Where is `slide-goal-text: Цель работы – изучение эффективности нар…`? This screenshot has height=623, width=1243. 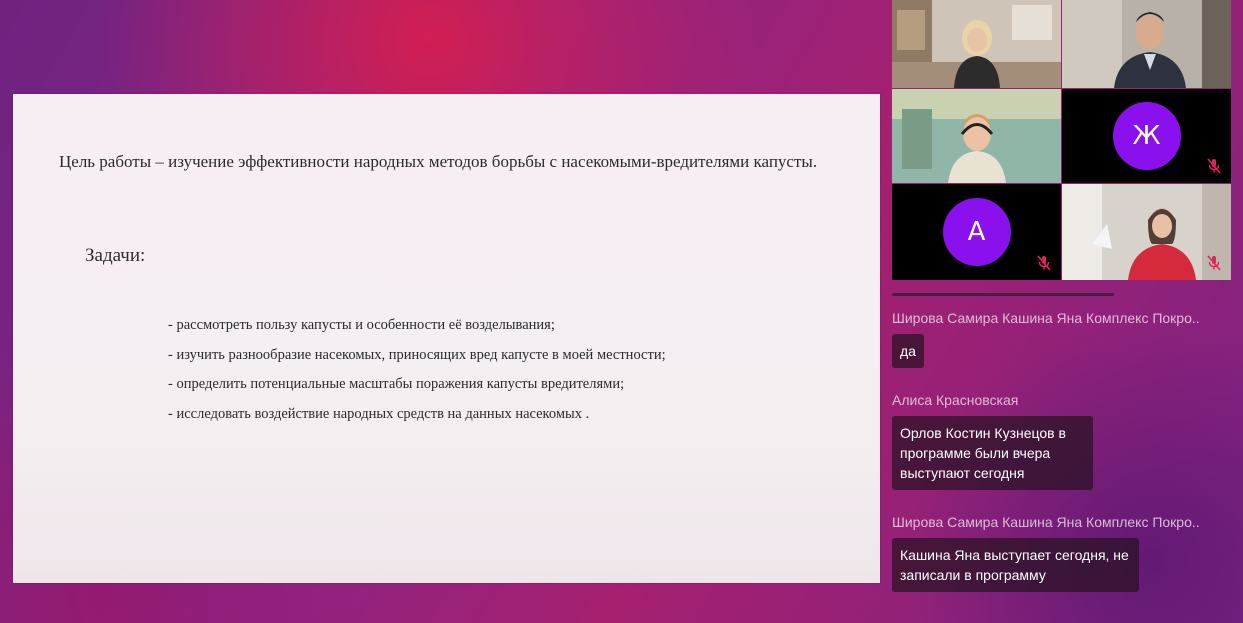
slide-goal-text: Цель работы – изучение эффективности нар… is located at coordinates (438, 161).